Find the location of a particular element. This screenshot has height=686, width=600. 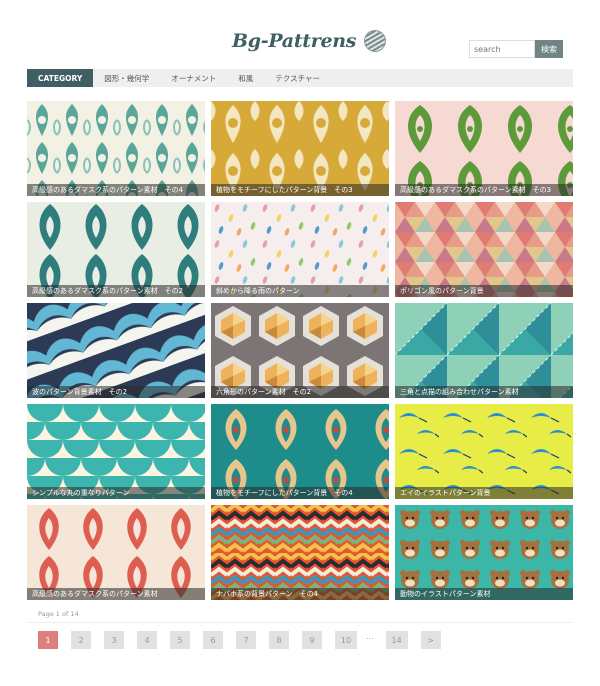

page-link: 4 is located at coordinates (147, 640).